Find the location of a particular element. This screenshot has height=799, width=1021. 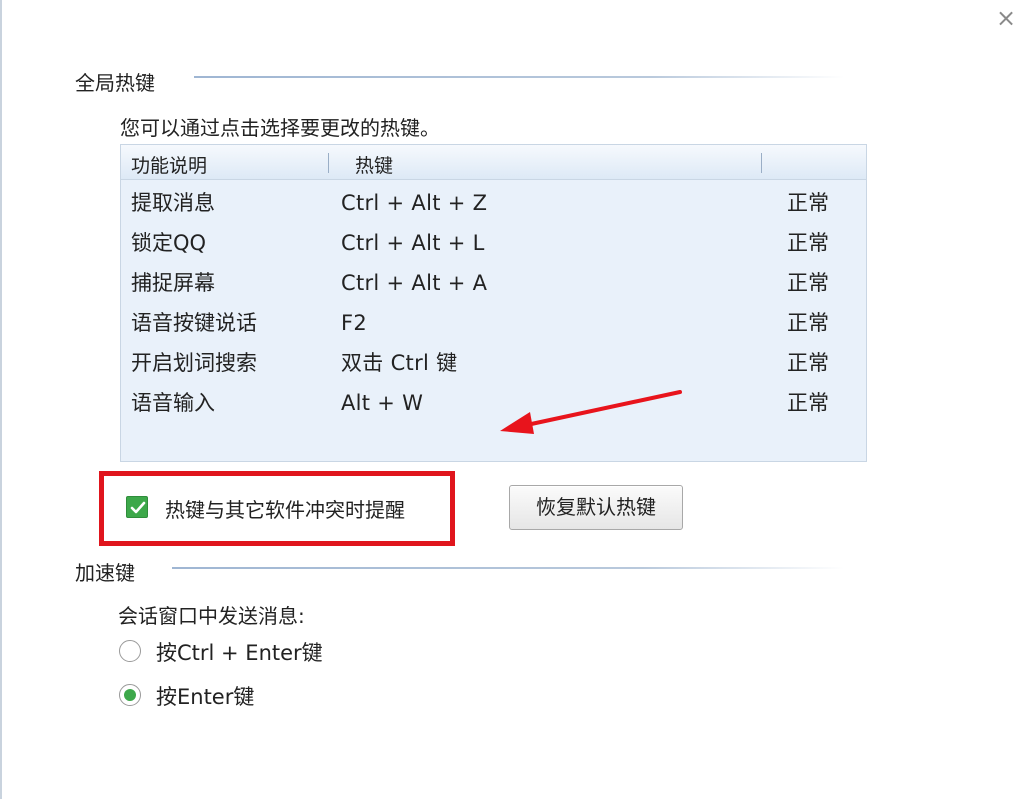

table-row: 语音按键说话 F2 正常 is located at coordinates (493, 323).